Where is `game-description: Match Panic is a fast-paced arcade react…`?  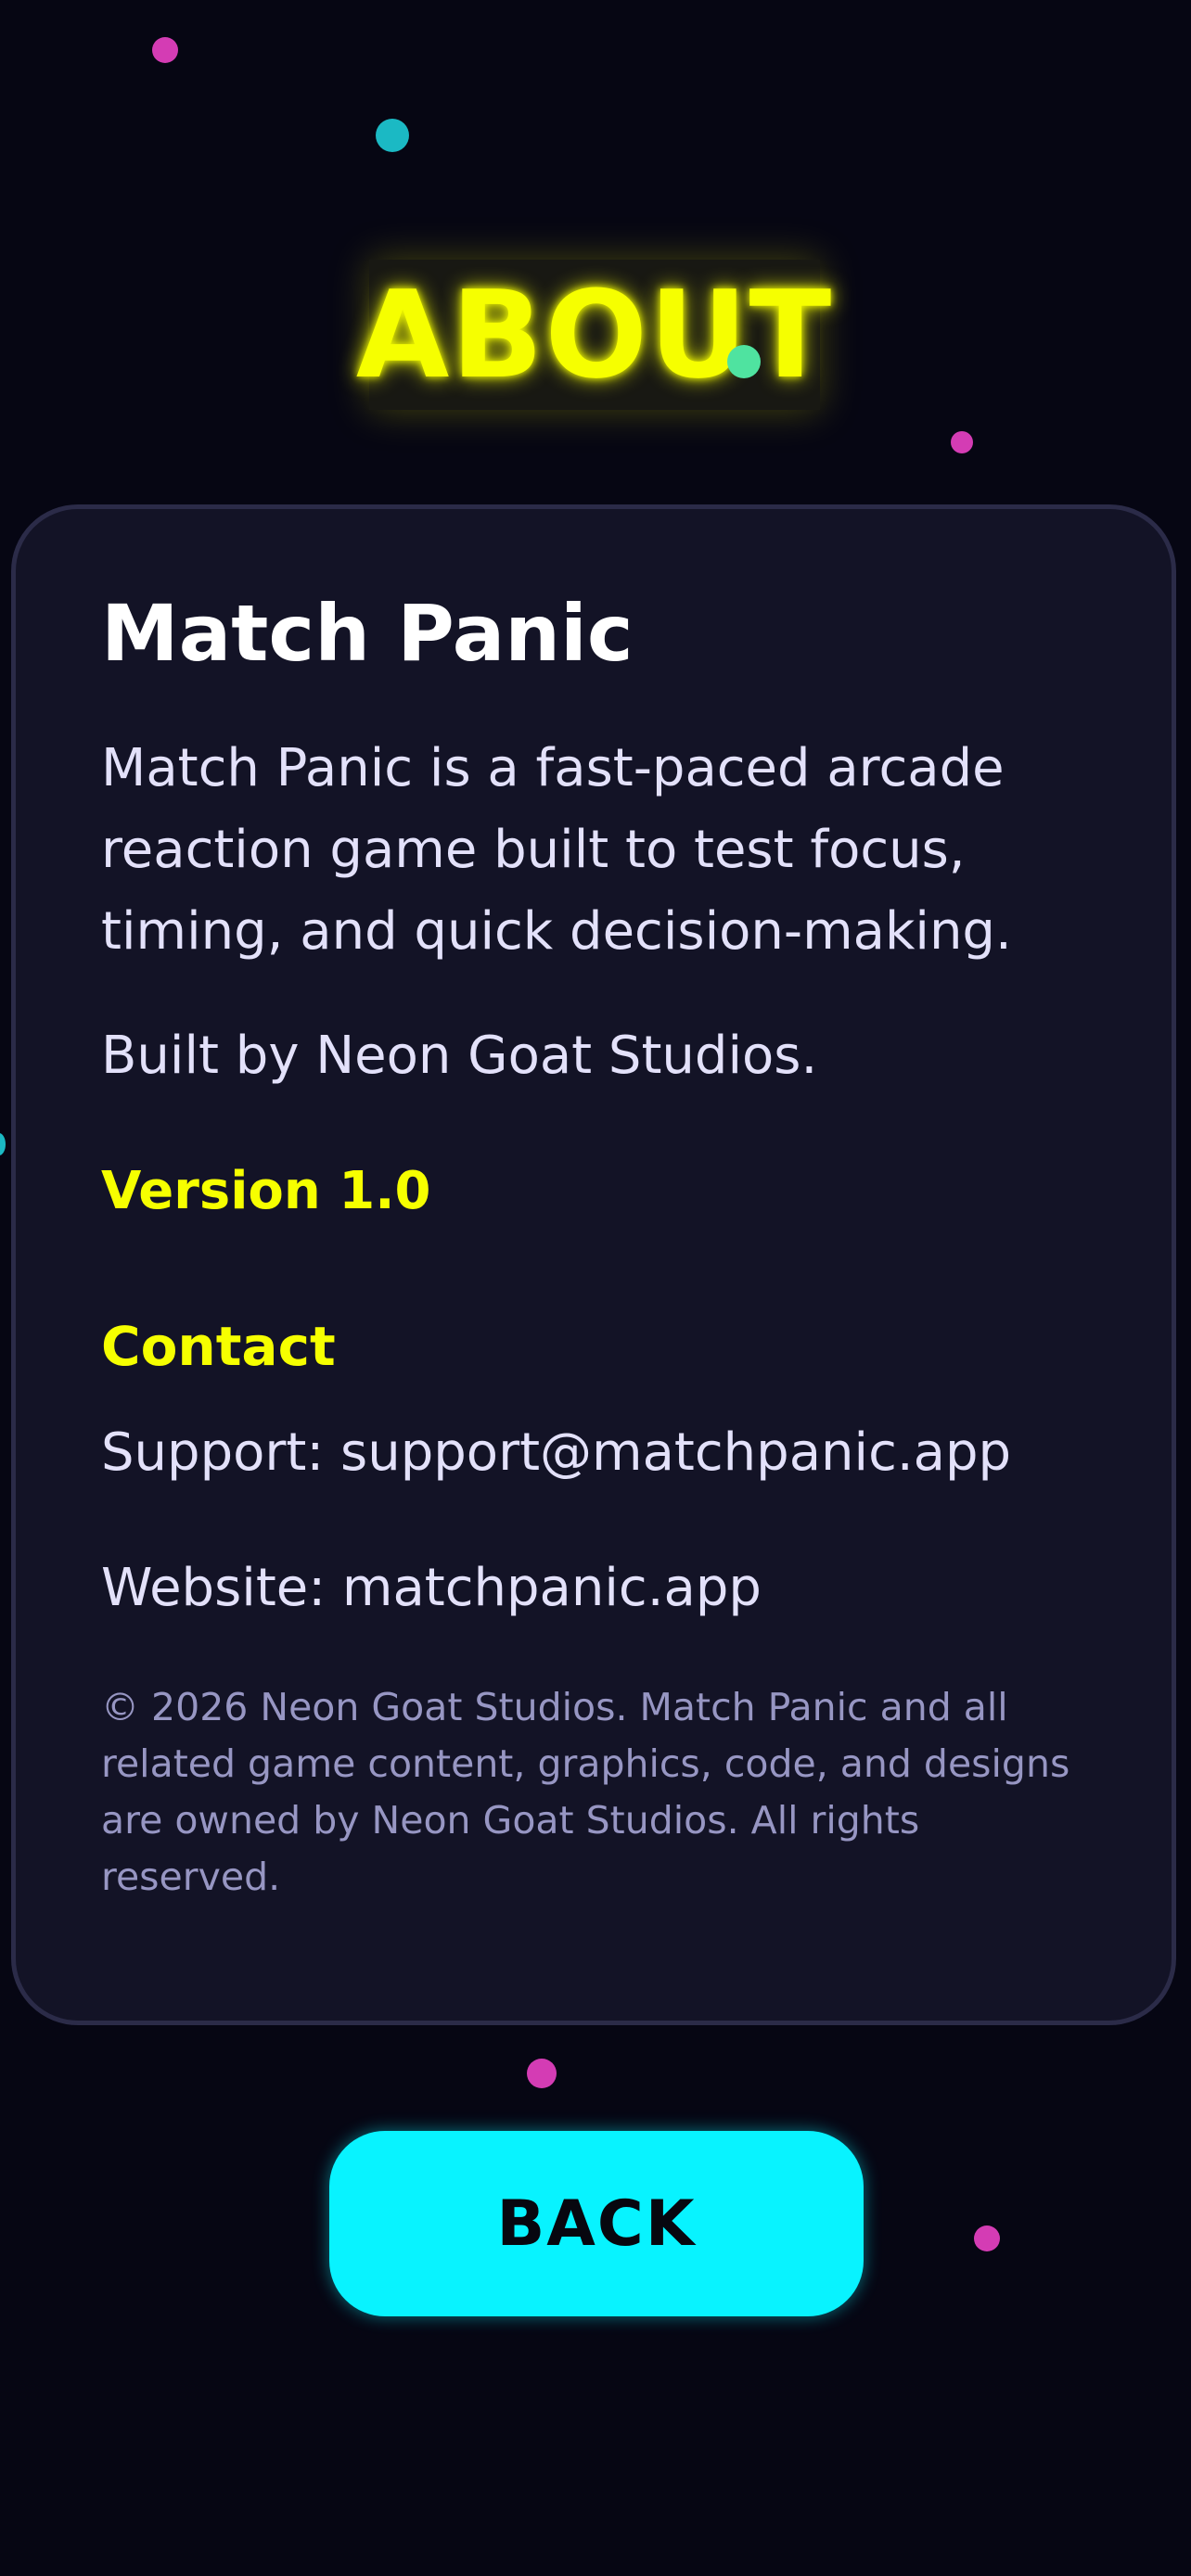 game-description: Match Panic is a fast-paced arcade react… is located at coordinates (556, 850).